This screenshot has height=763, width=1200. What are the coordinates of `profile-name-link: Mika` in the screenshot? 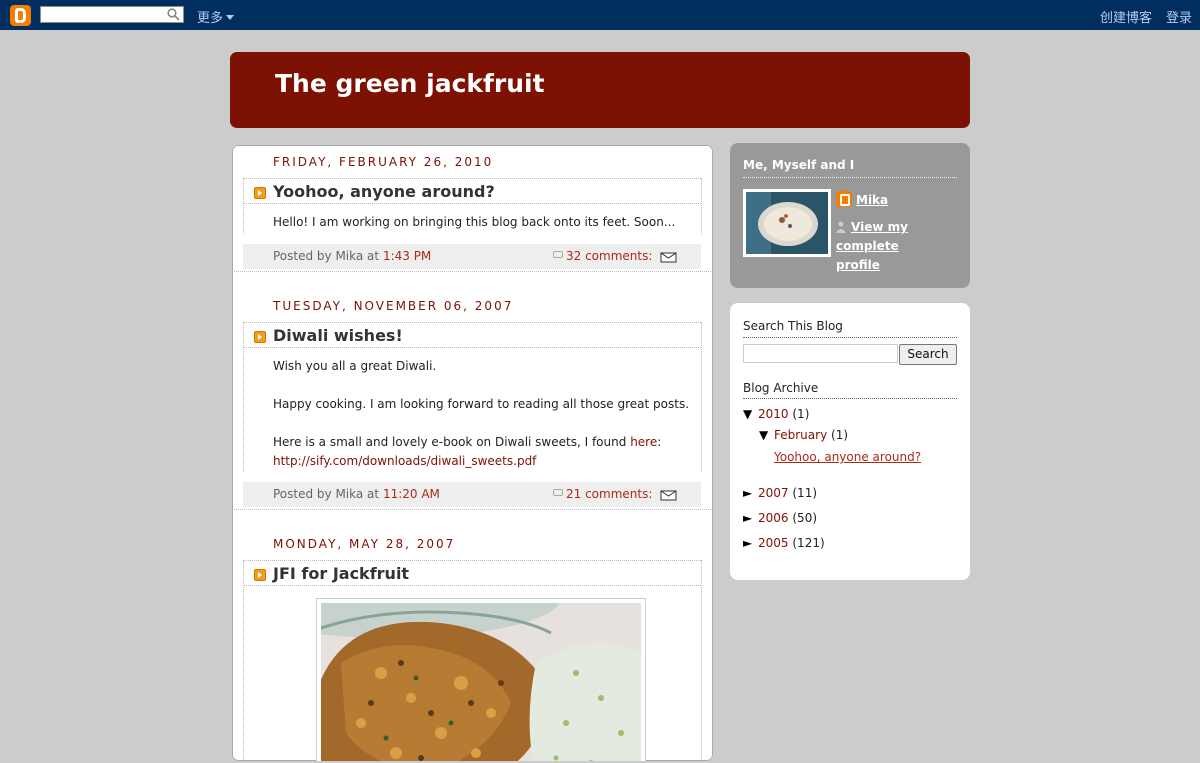 It's located at (872, 200).